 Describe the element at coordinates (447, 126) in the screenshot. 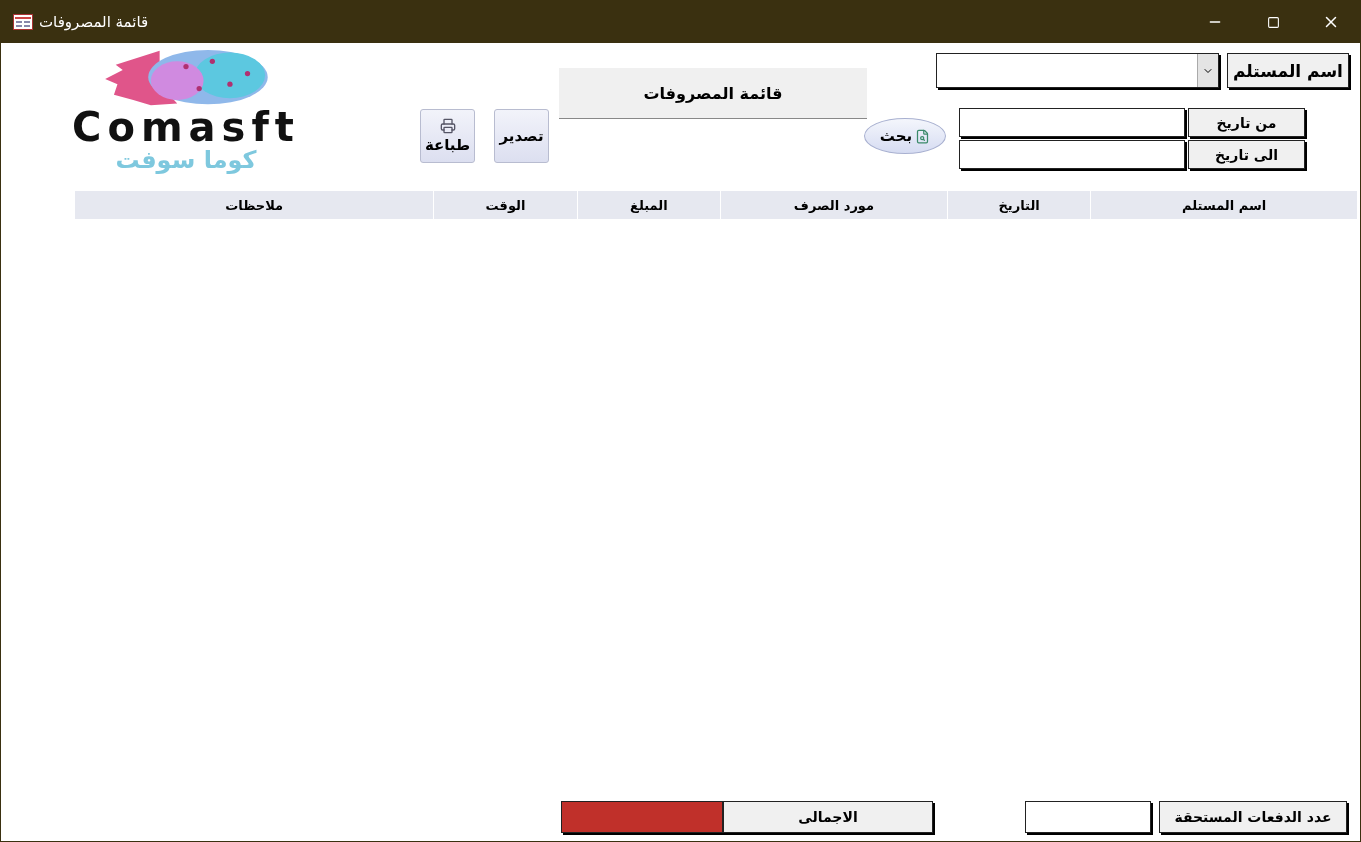

I see `printer-icon` at that location.